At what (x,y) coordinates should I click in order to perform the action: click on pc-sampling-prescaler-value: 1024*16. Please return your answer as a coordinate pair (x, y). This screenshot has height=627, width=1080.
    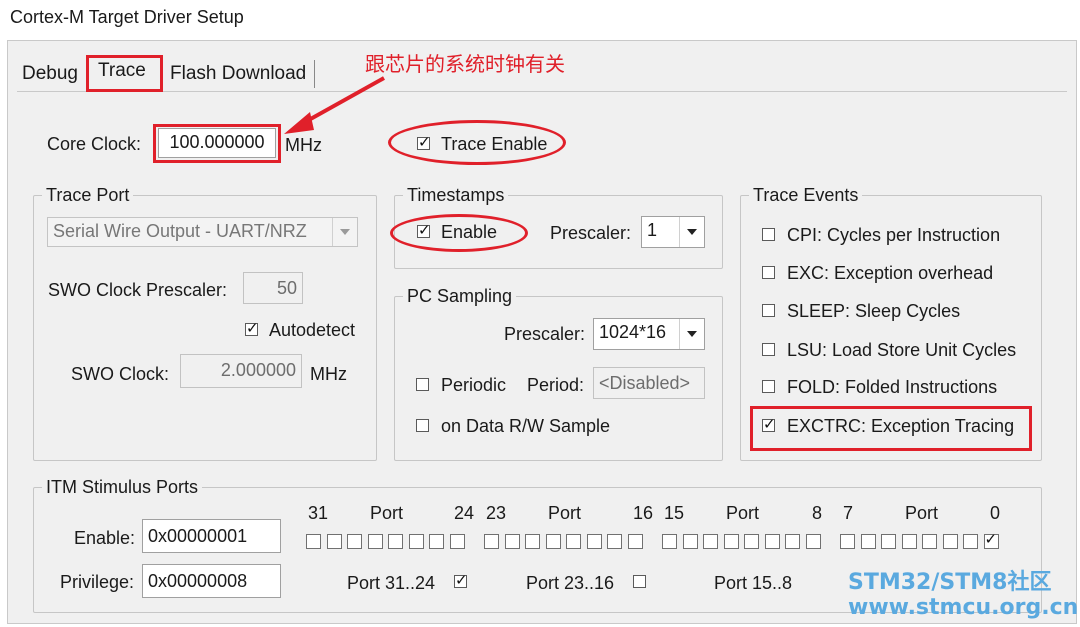
    Looking at the image, I should click on (633, 332).